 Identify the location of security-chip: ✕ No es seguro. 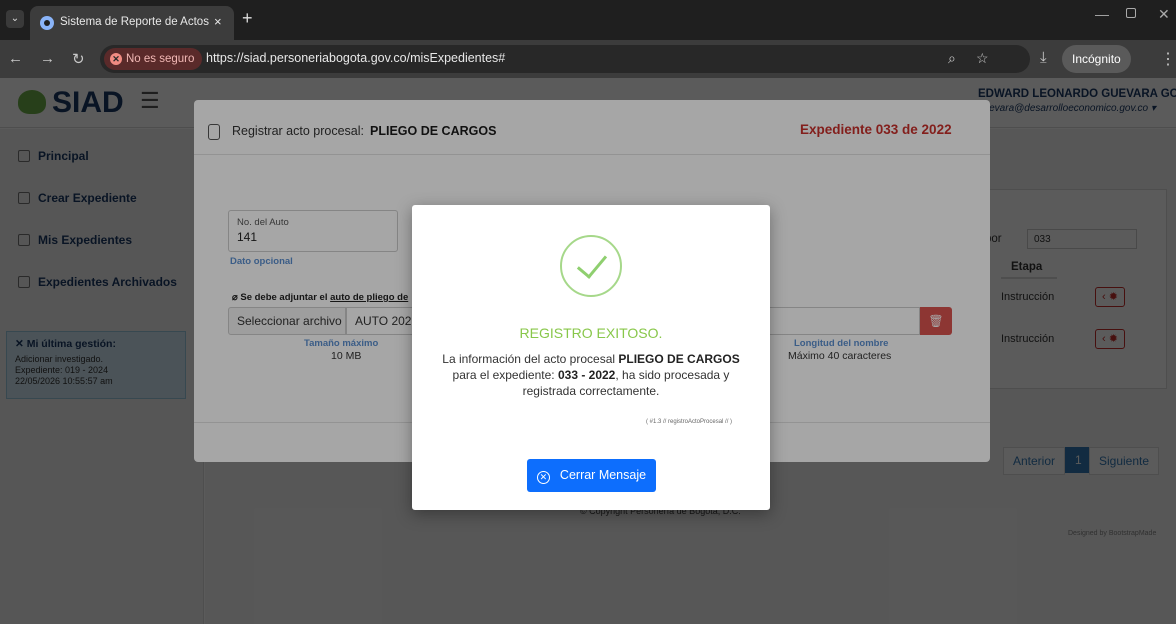
(153, 59).